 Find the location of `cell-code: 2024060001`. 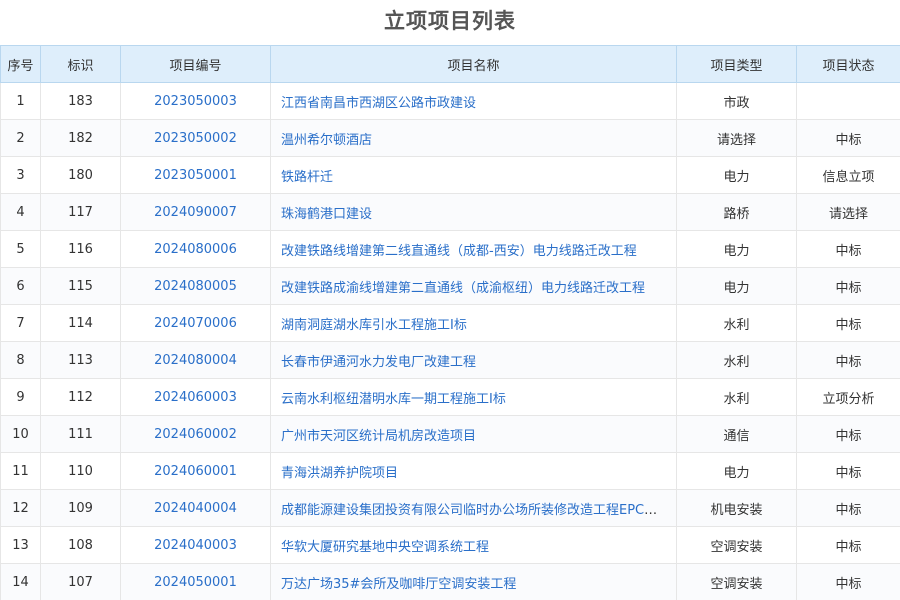

cell-code: 2024060001 is located at coordinates (195, 471).